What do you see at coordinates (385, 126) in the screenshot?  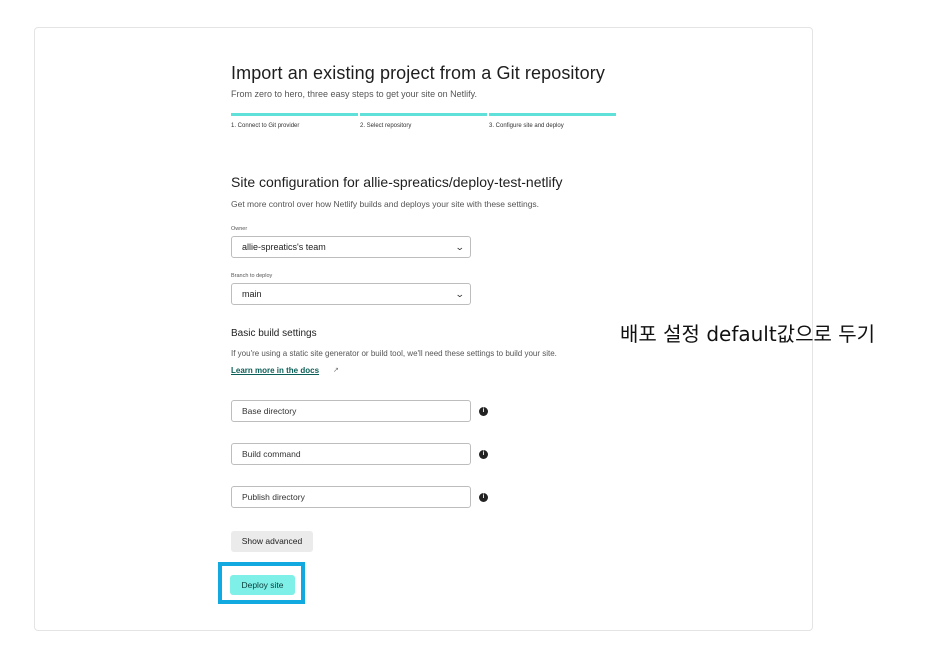 I see `step-2-label: 2. Select repository` at bounding box center [385, 126].